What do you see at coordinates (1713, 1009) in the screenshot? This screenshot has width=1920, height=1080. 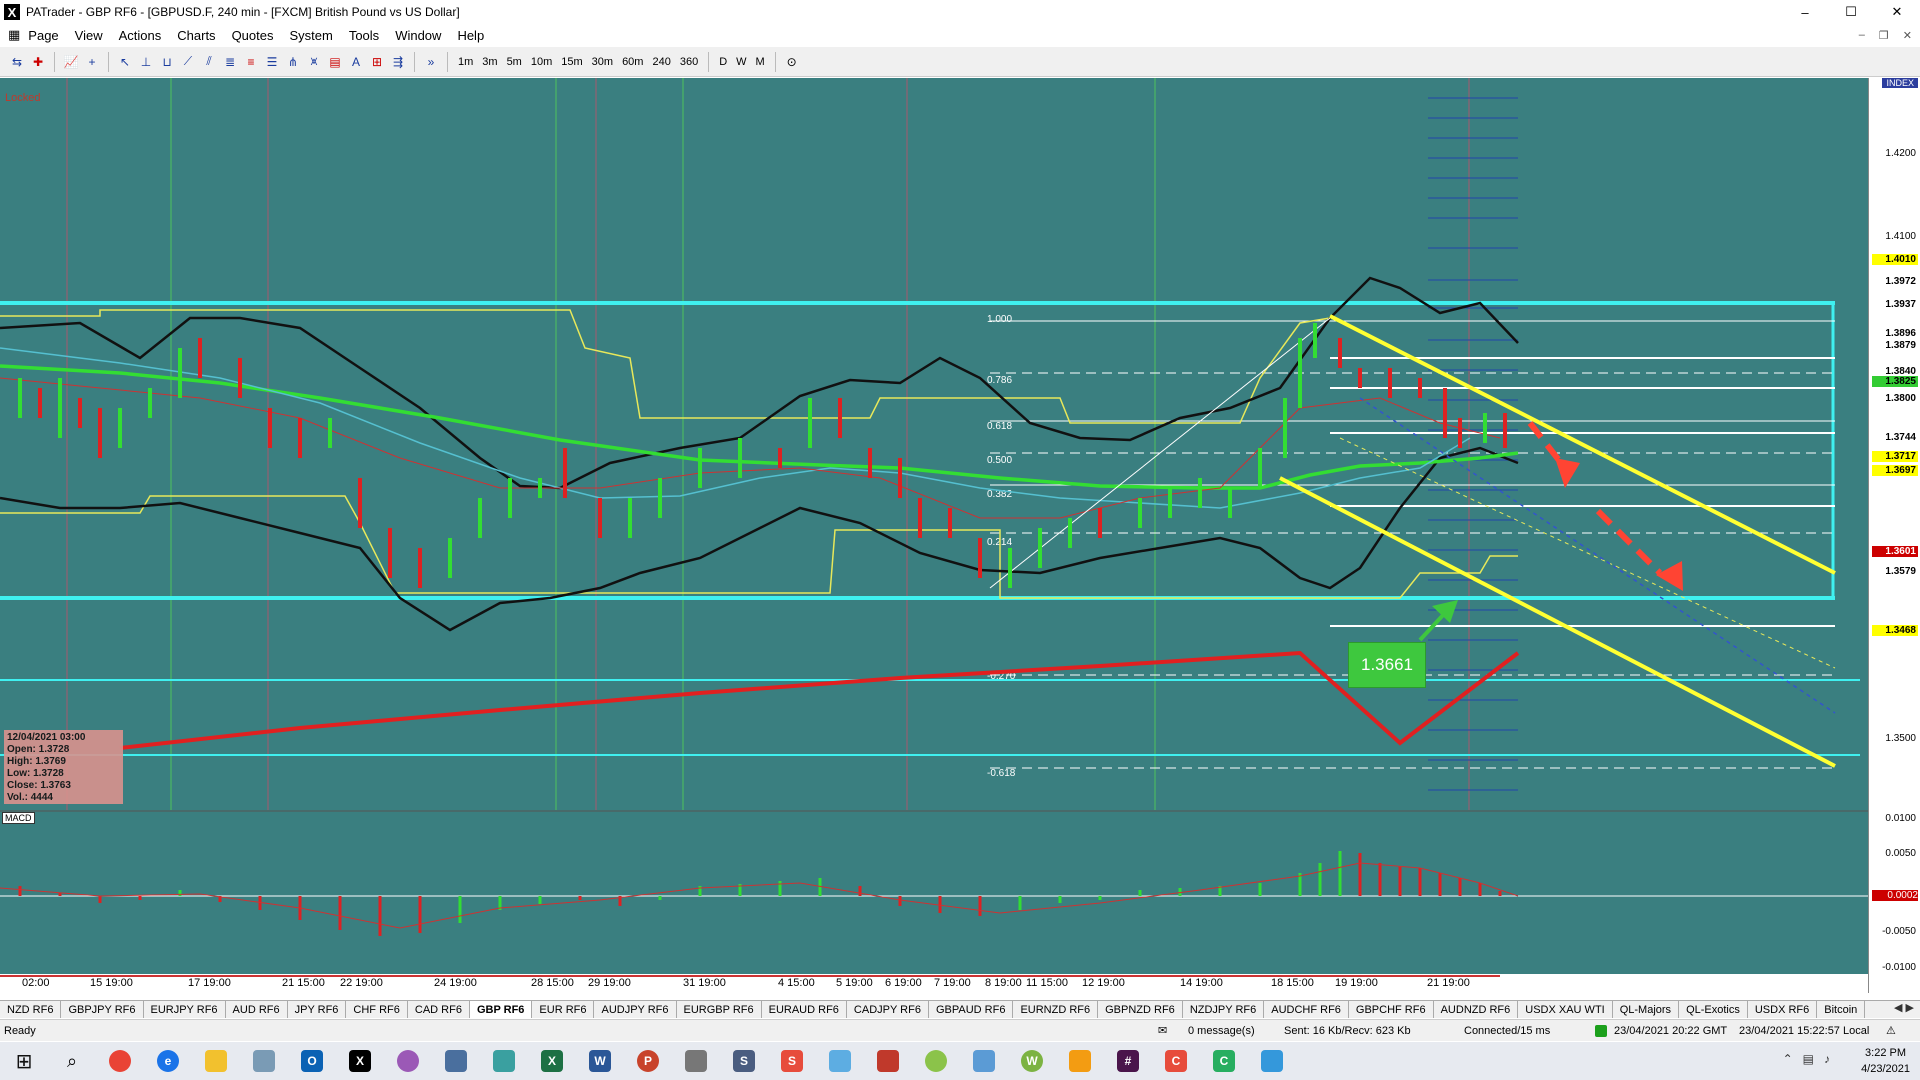 I see `tab-ql-exotics: QL-Exotics` at bounding box center [1713, 1009].